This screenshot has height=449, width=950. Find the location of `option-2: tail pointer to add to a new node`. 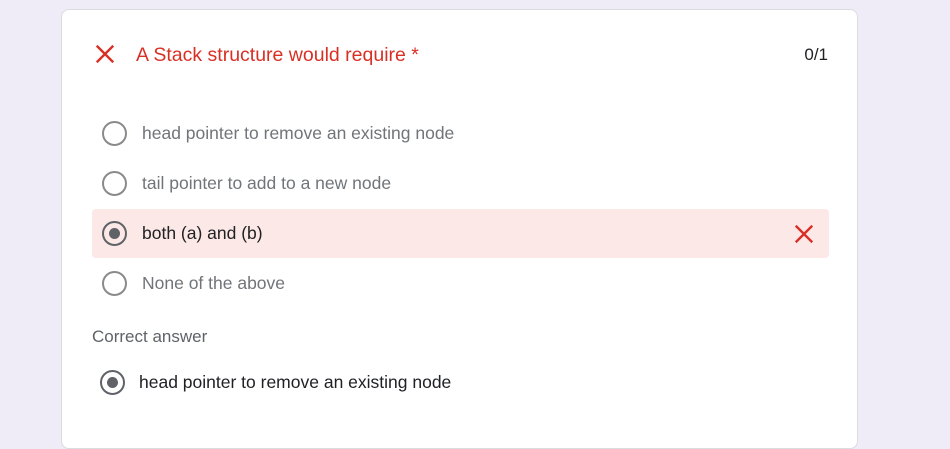

option-2: tail pointer to add to a new node is located at coordinates (460, 183).